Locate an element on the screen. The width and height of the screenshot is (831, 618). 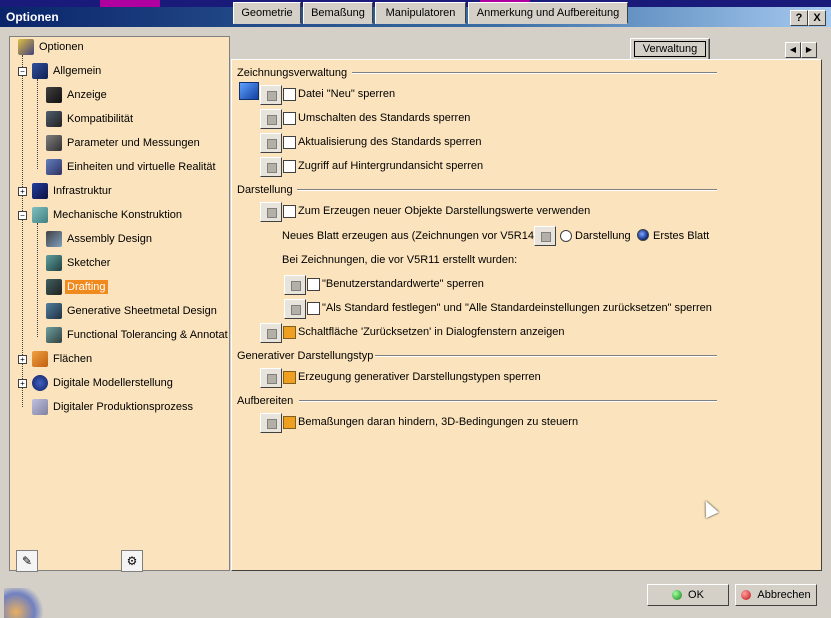
label-aktualisierung-standard: Aktualisierung des Standards sperren is located at coordinates (390, 142).